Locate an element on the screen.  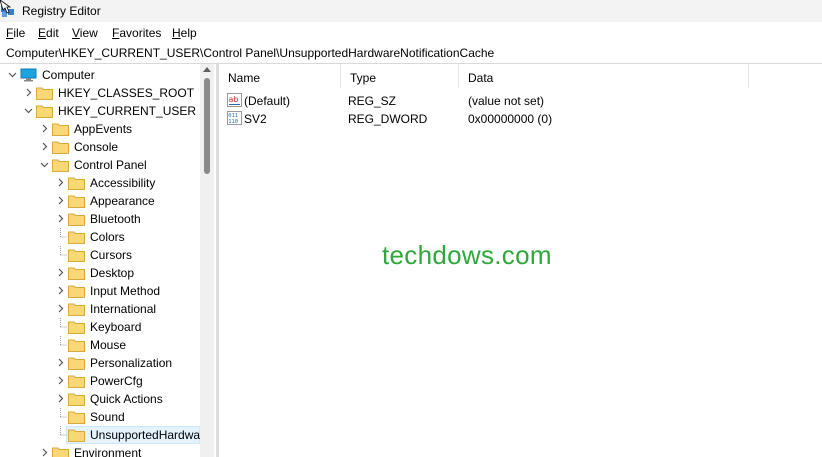
tree-item-colors: Colors is located at coordinates (100, 237).